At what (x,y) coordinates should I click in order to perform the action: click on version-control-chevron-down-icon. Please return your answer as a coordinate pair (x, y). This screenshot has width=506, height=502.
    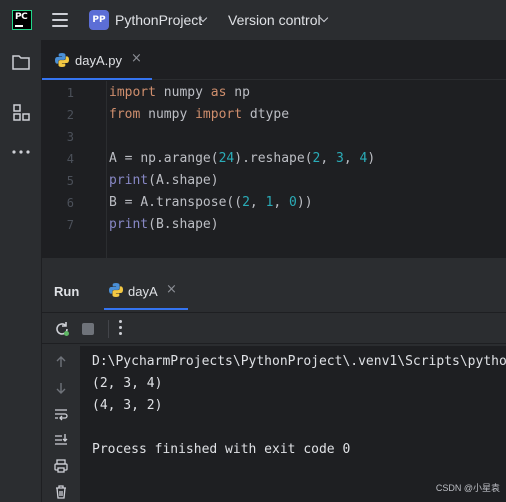
    Looking at the image, I should click on (324, 18).